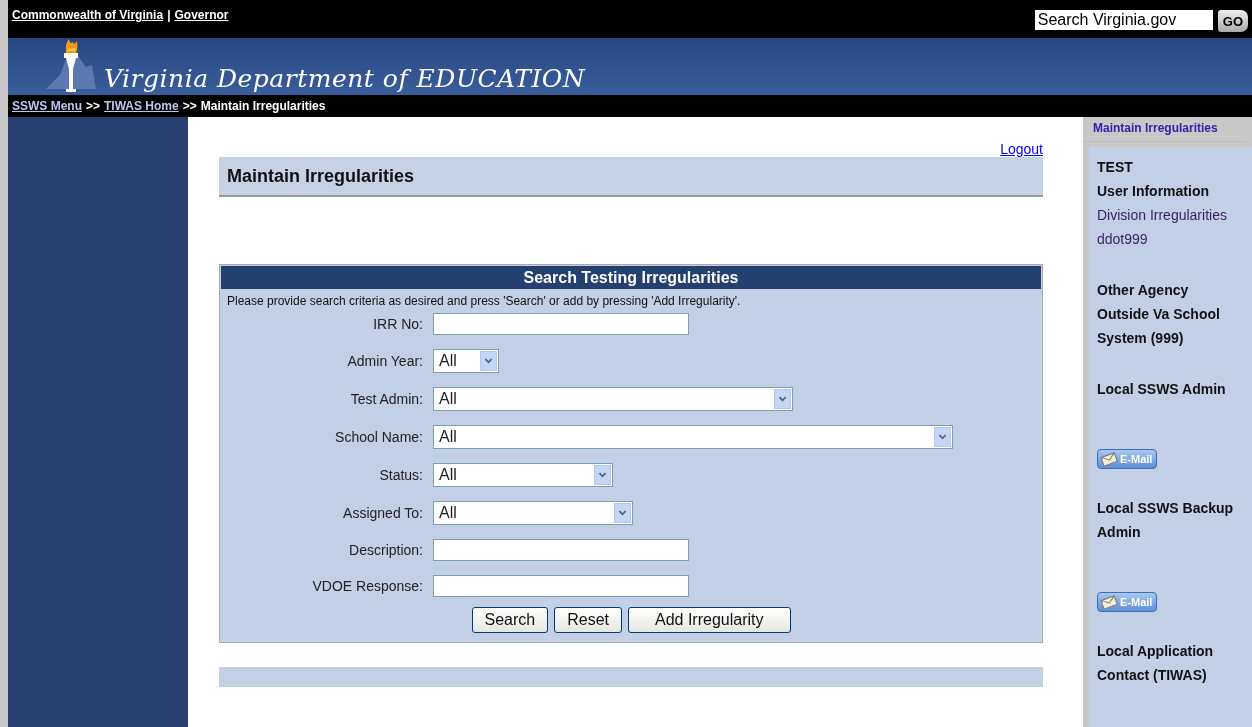  Describe the element at coordinates (1115, 167) in the screenshot. I see `info-text: TEST` at that location.